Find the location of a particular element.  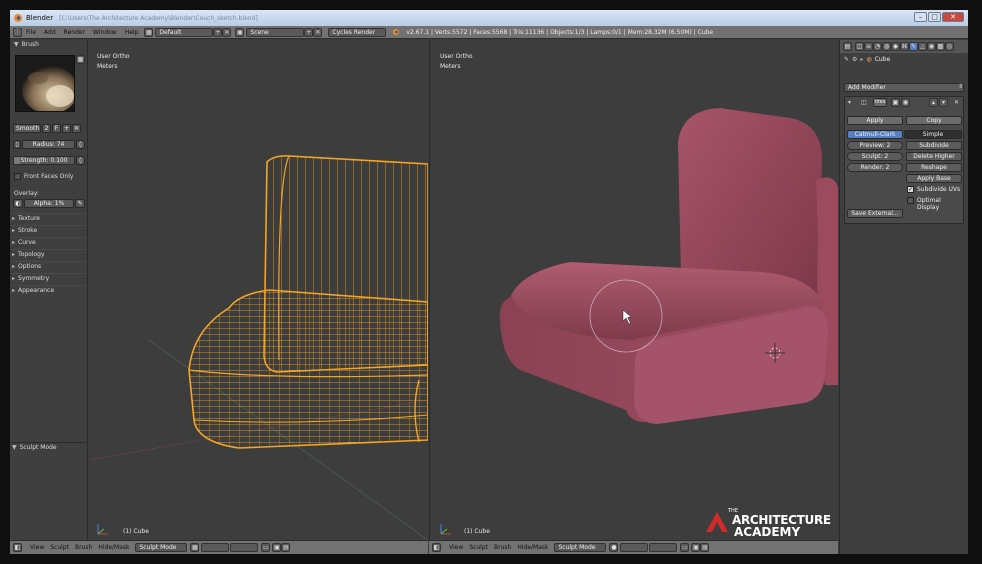

copy-button: Copy is located at coordinates (934, 120).